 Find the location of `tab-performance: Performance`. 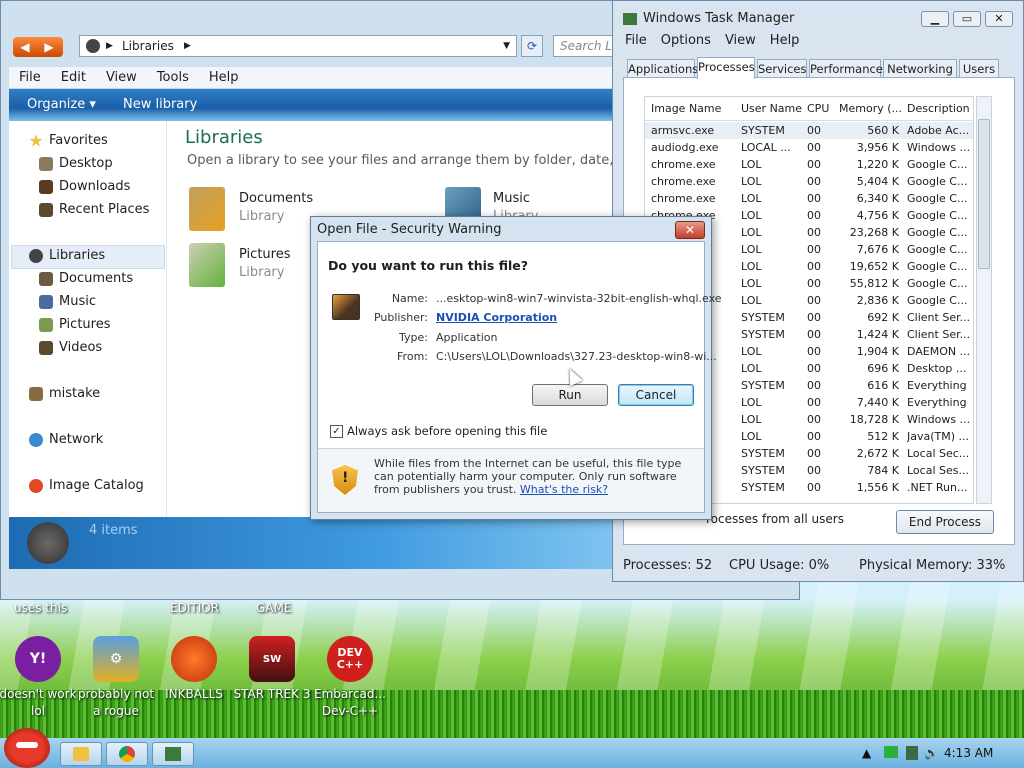

tab-performance: Performance is located at coordinates (846, 69).